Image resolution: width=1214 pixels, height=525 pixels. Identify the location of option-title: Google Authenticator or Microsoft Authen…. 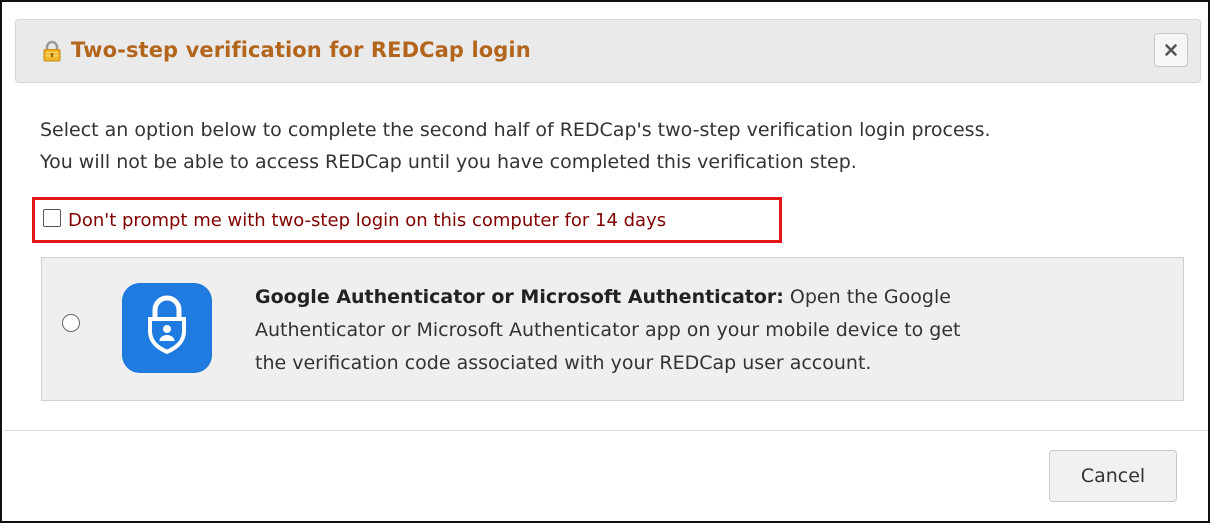
(519, 297).